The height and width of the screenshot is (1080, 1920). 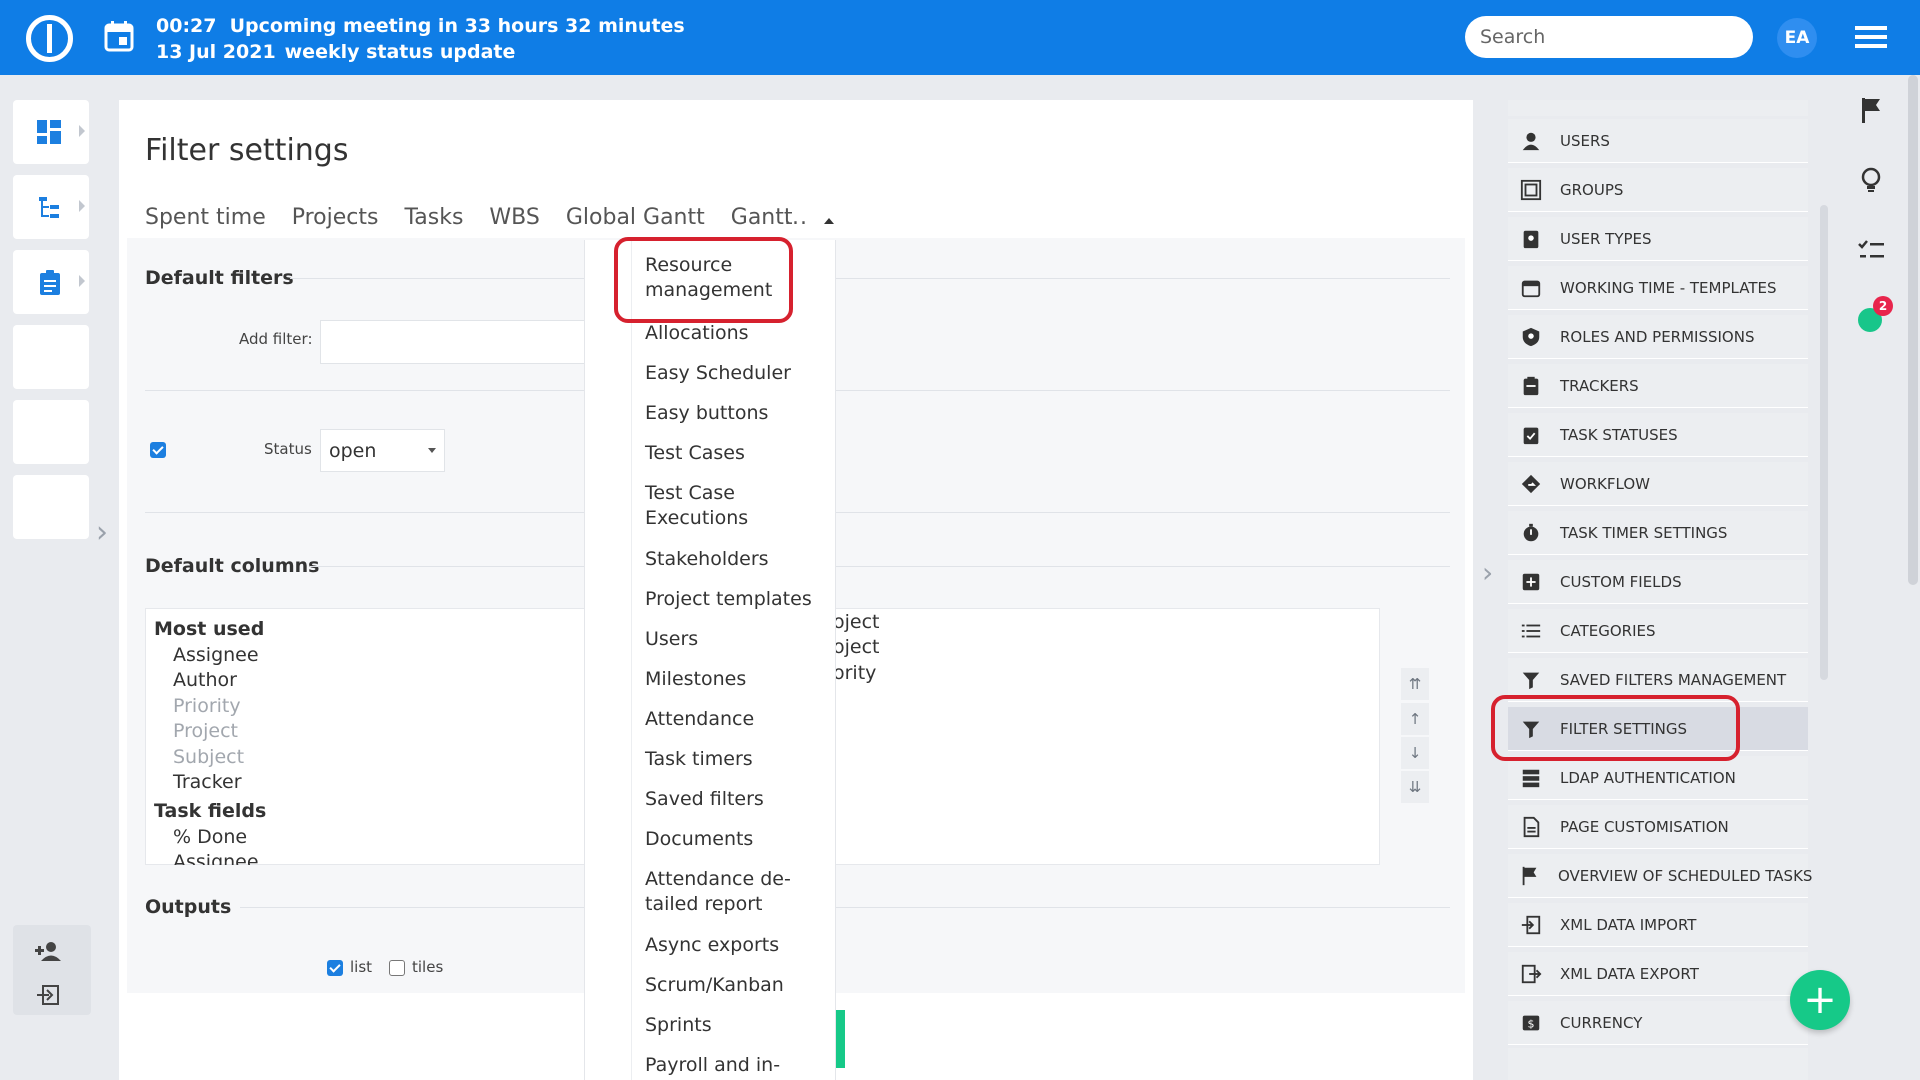 I want to click on page-icon, so click(x=1531, y=827).